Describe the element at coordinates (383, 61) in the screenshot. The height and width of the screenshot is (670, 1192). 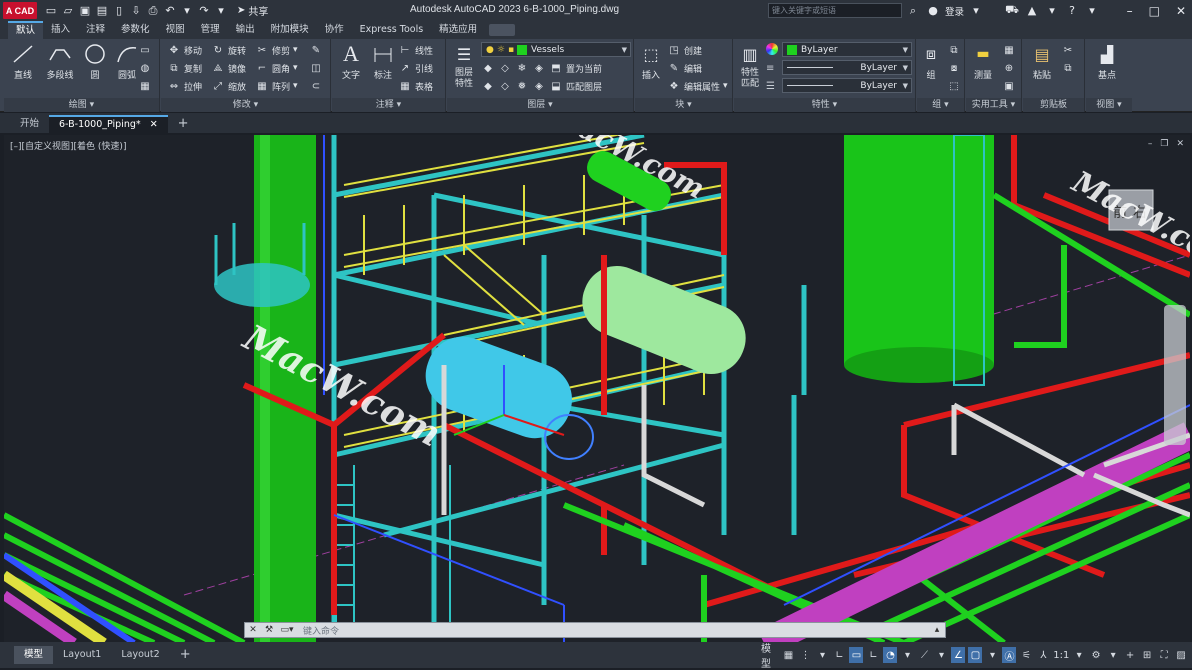
I see `dimension-button: 标注` at that location.